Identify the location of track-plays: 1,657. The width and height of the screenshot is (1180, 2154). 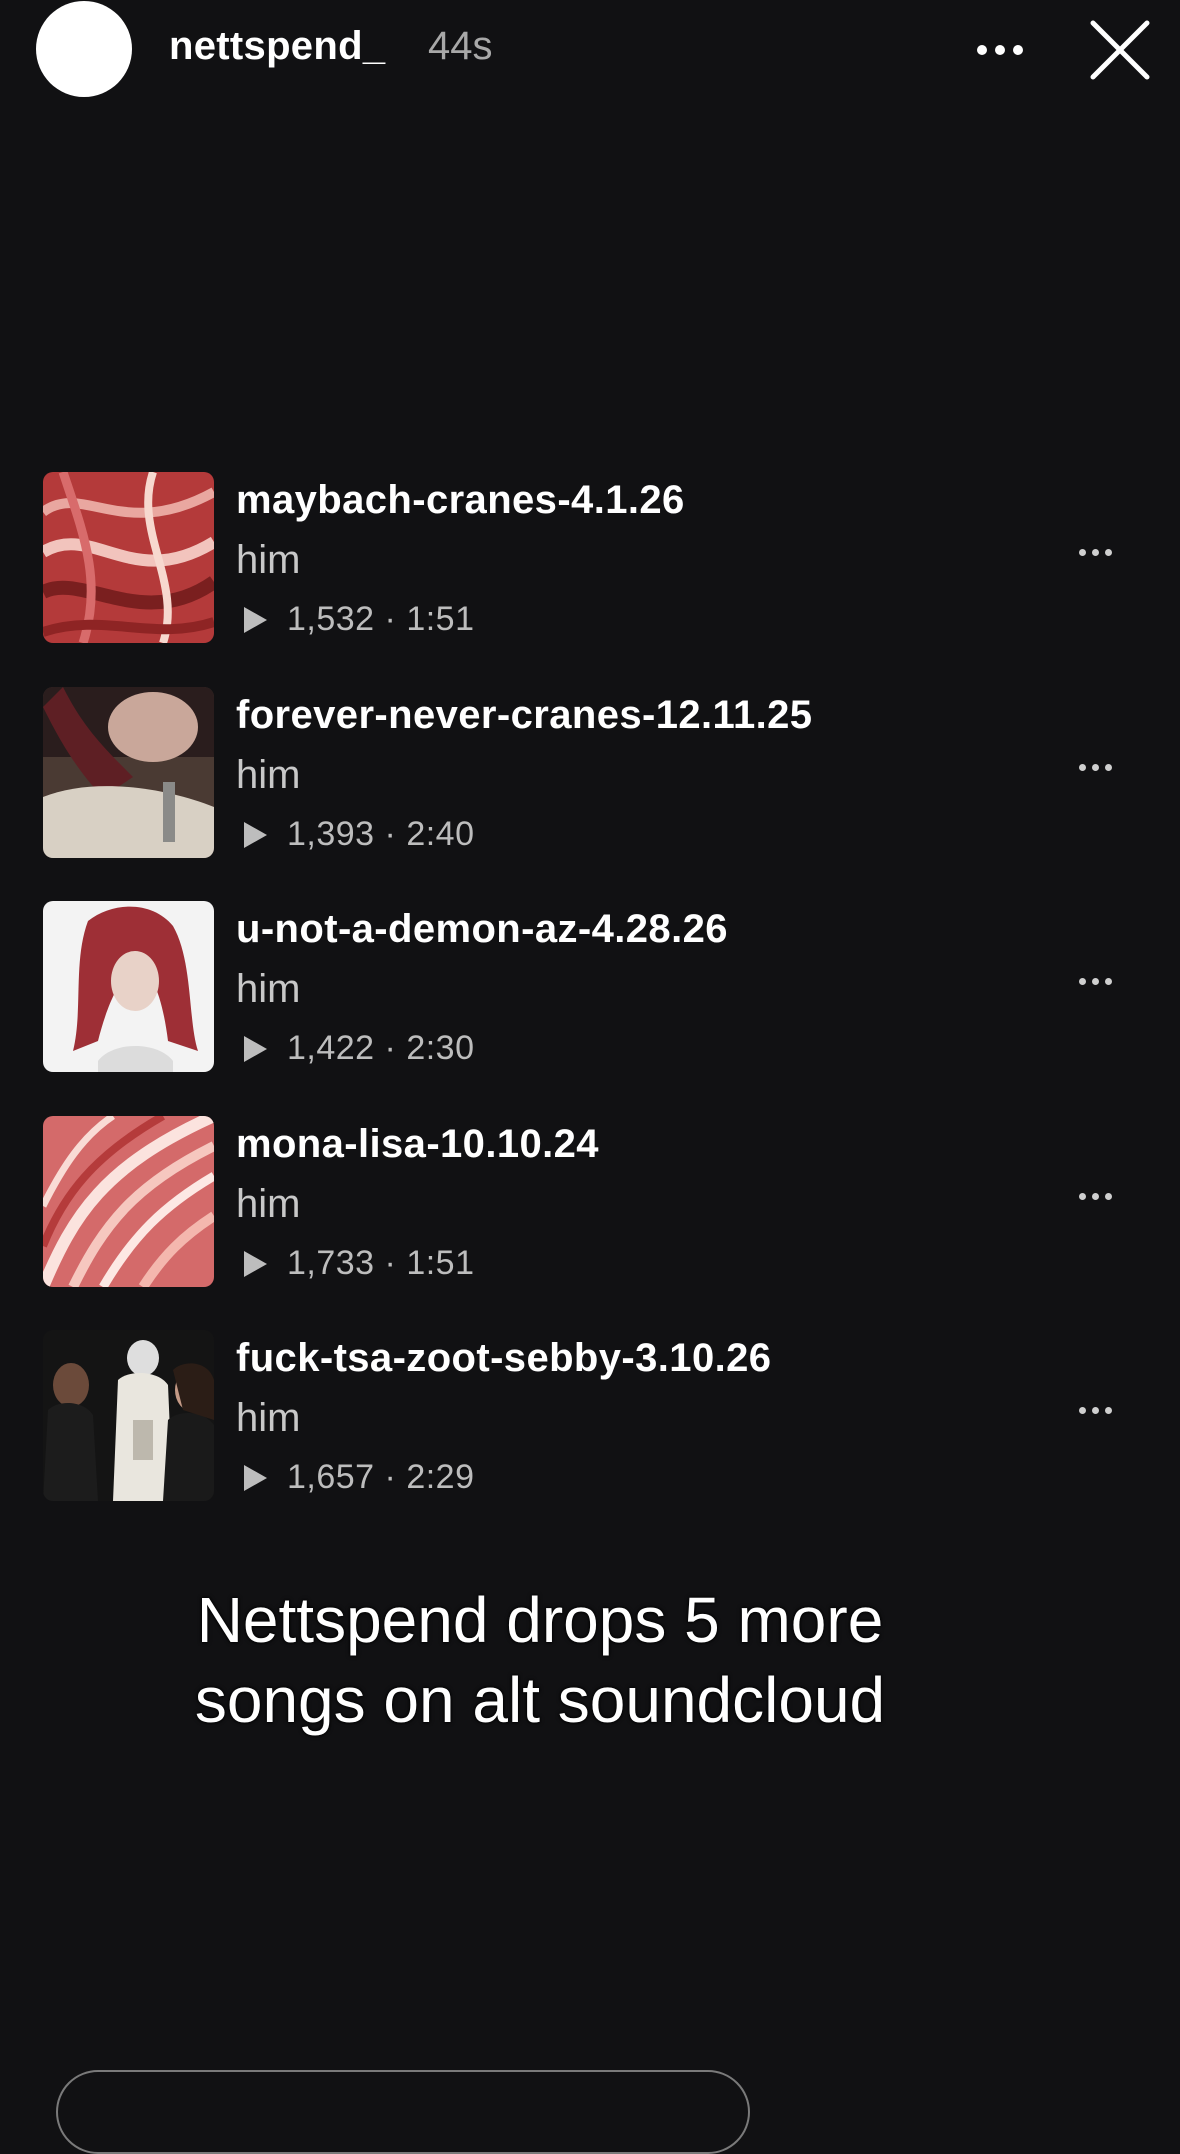
(331, 1477).